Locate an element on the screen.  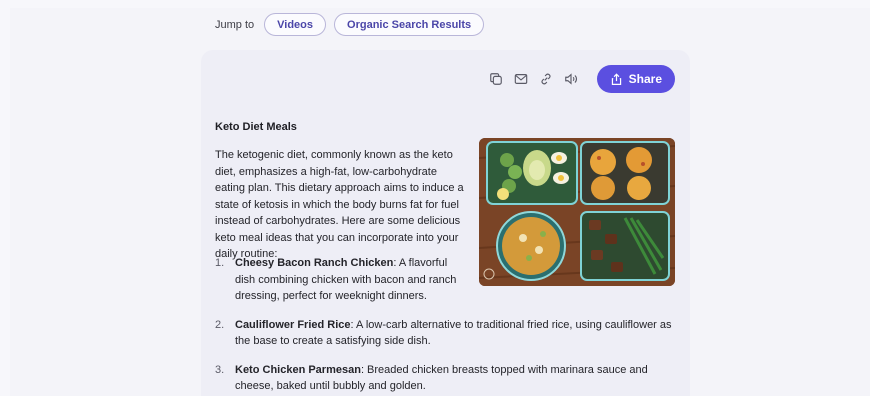
share-button: Share is located at coordinates (635, 79).